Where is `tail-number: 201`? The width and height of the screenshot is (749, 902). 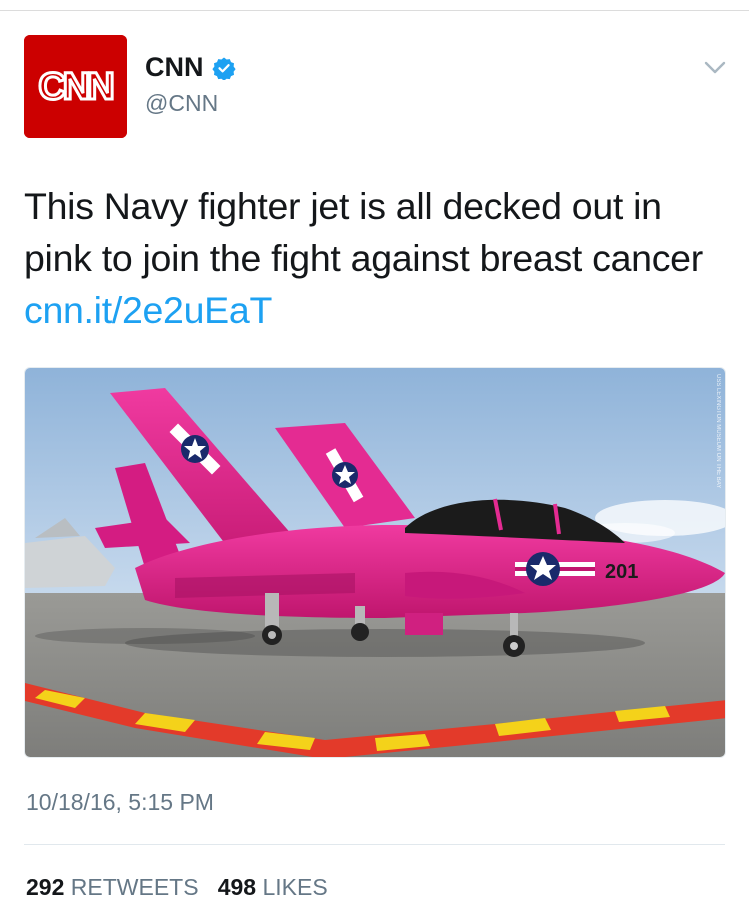 tail-number: 201 is located at coordinates (621, 572).